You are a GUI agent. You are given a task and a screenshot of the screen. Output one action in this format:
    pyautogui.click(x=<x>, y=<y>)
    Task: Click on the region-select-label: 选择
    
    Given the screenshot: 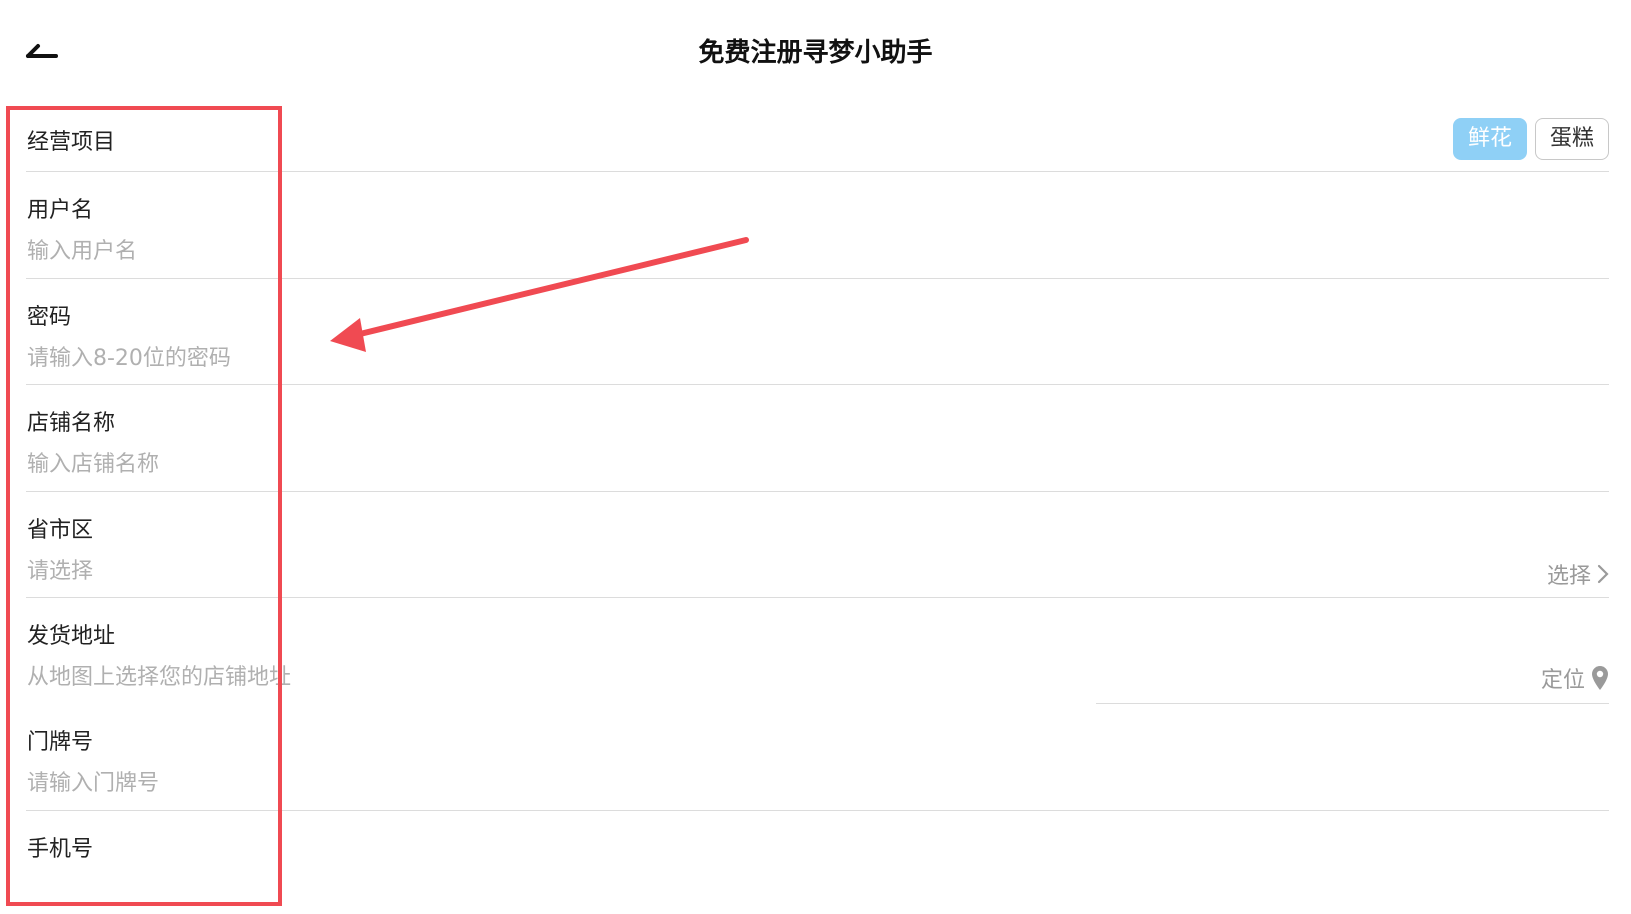 What is the action you would take?
    pyautogui.click(x=1568, y=576)
    